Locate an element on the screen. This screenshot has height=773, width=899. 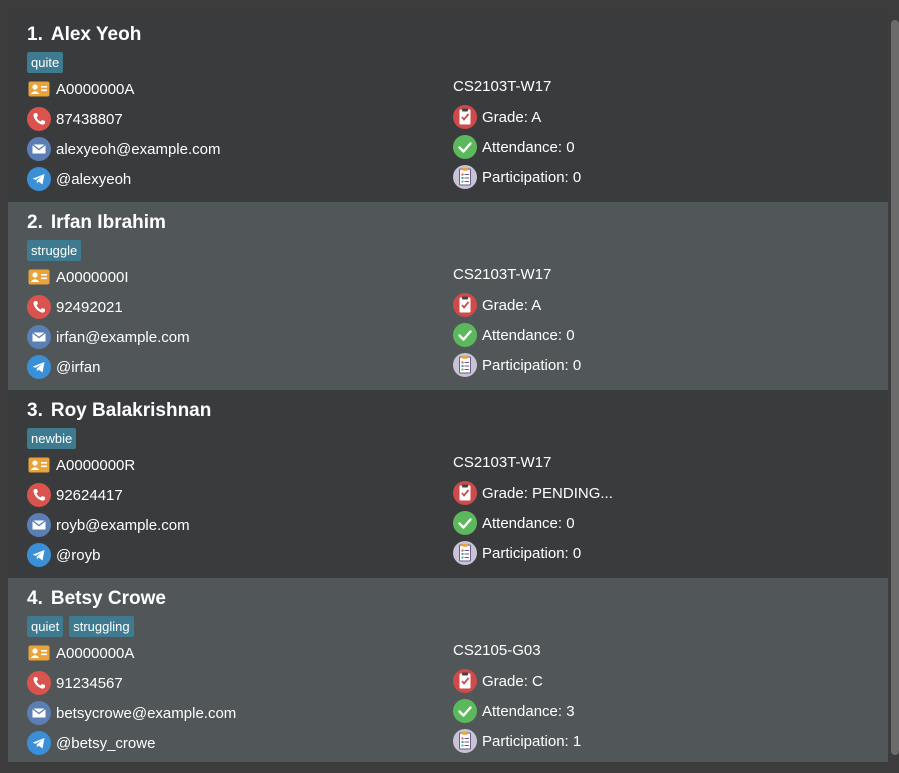
person-name-text: Alex Yeoh is located at coordinates (96, 34).